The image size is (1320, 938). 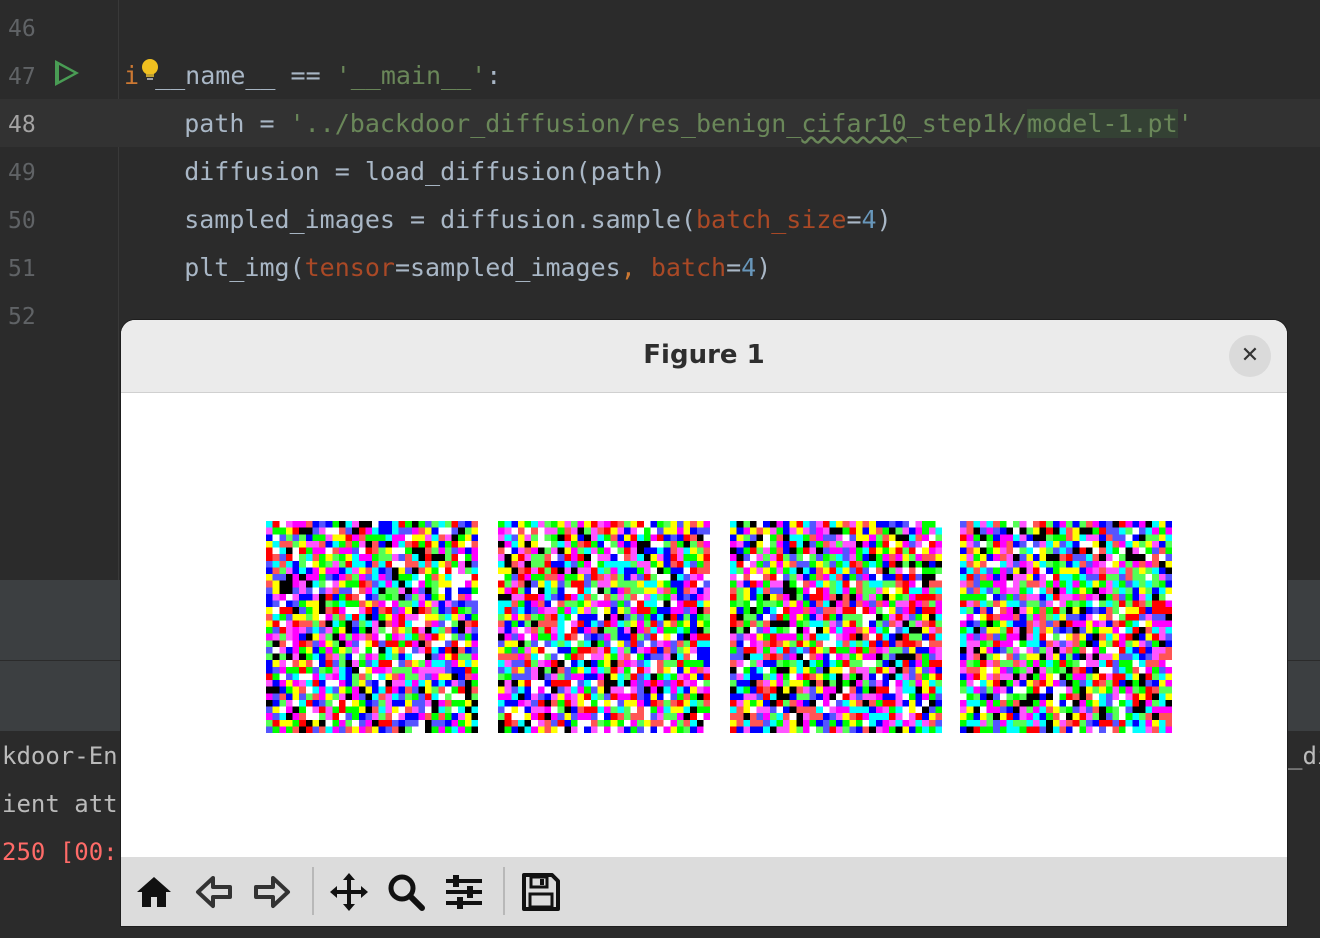 I want to click on lightbulb-icon, so click(x=150, y=71).